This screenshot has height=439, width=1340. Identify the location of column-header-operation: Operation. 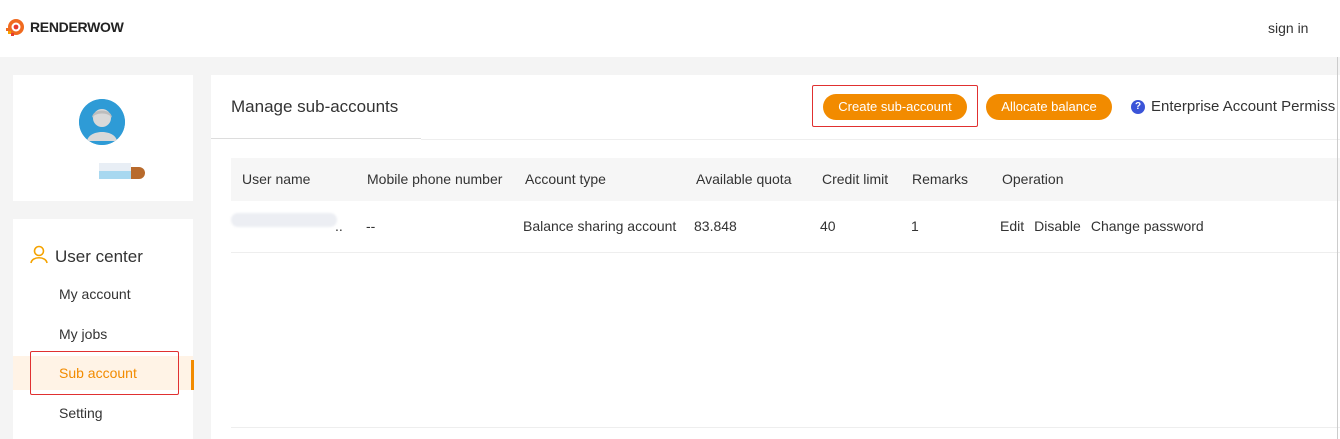
(1033, 179).